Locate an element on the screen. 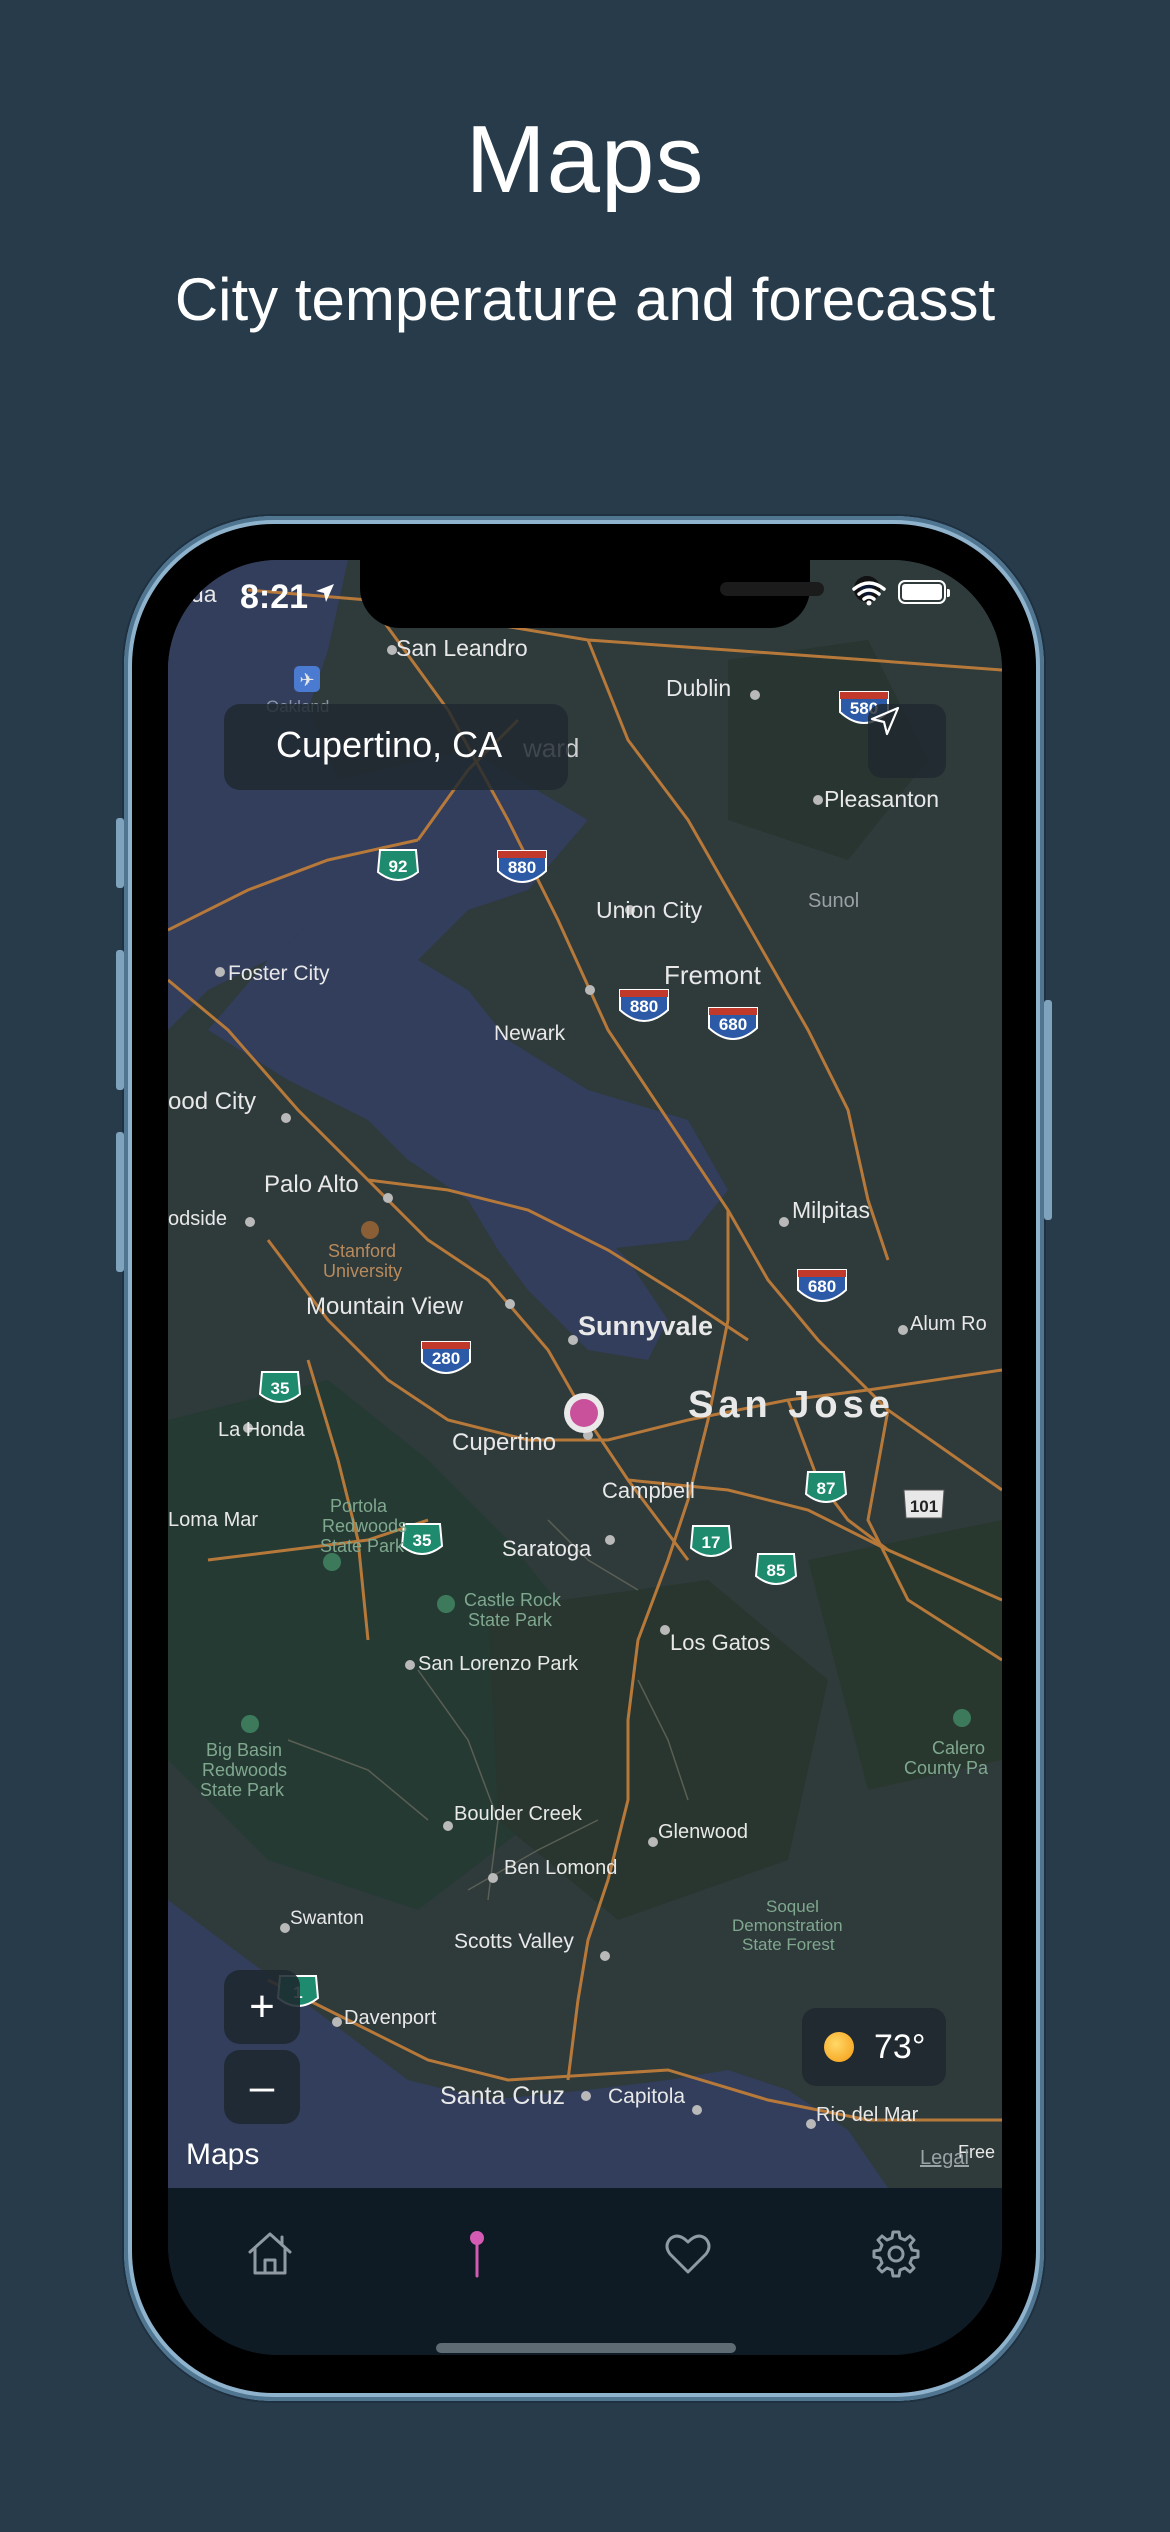 The height and width of the screenshot is (2532, 1170). map-label-calero-1: Calero is located at coordinates (958, 1748).